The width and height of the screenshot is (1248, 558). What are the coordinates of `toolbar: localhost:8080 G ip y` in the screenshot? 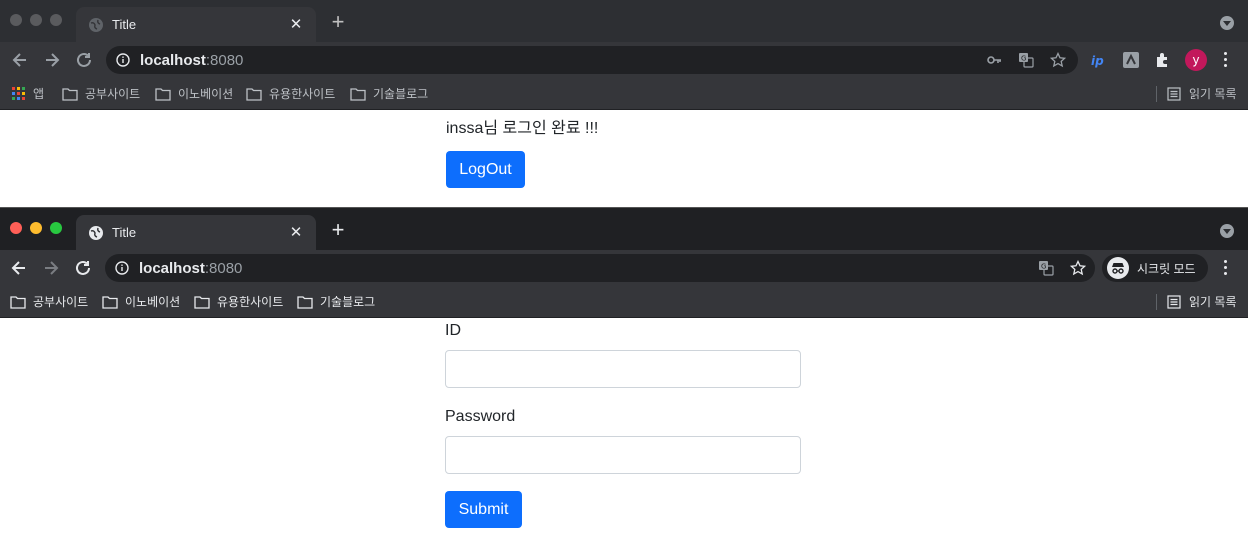 It's located at (624, 60).